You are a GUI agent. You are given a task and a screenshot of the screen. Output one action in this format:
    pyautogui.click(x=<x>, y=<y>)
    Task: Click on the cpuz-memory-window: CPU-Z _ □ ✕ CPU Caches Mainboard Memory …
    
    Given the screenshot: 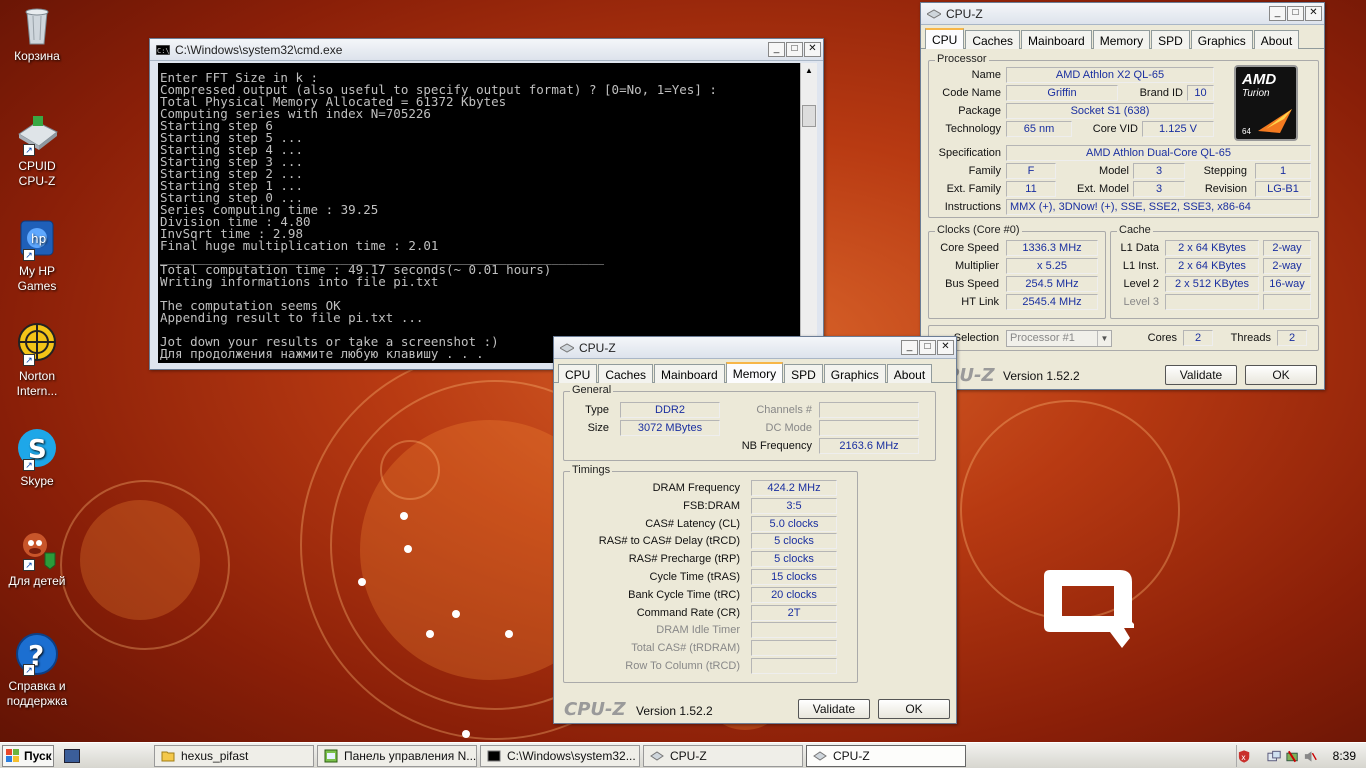 What is the action you would take?
    pyautogui.click(x=755, y=530)
    